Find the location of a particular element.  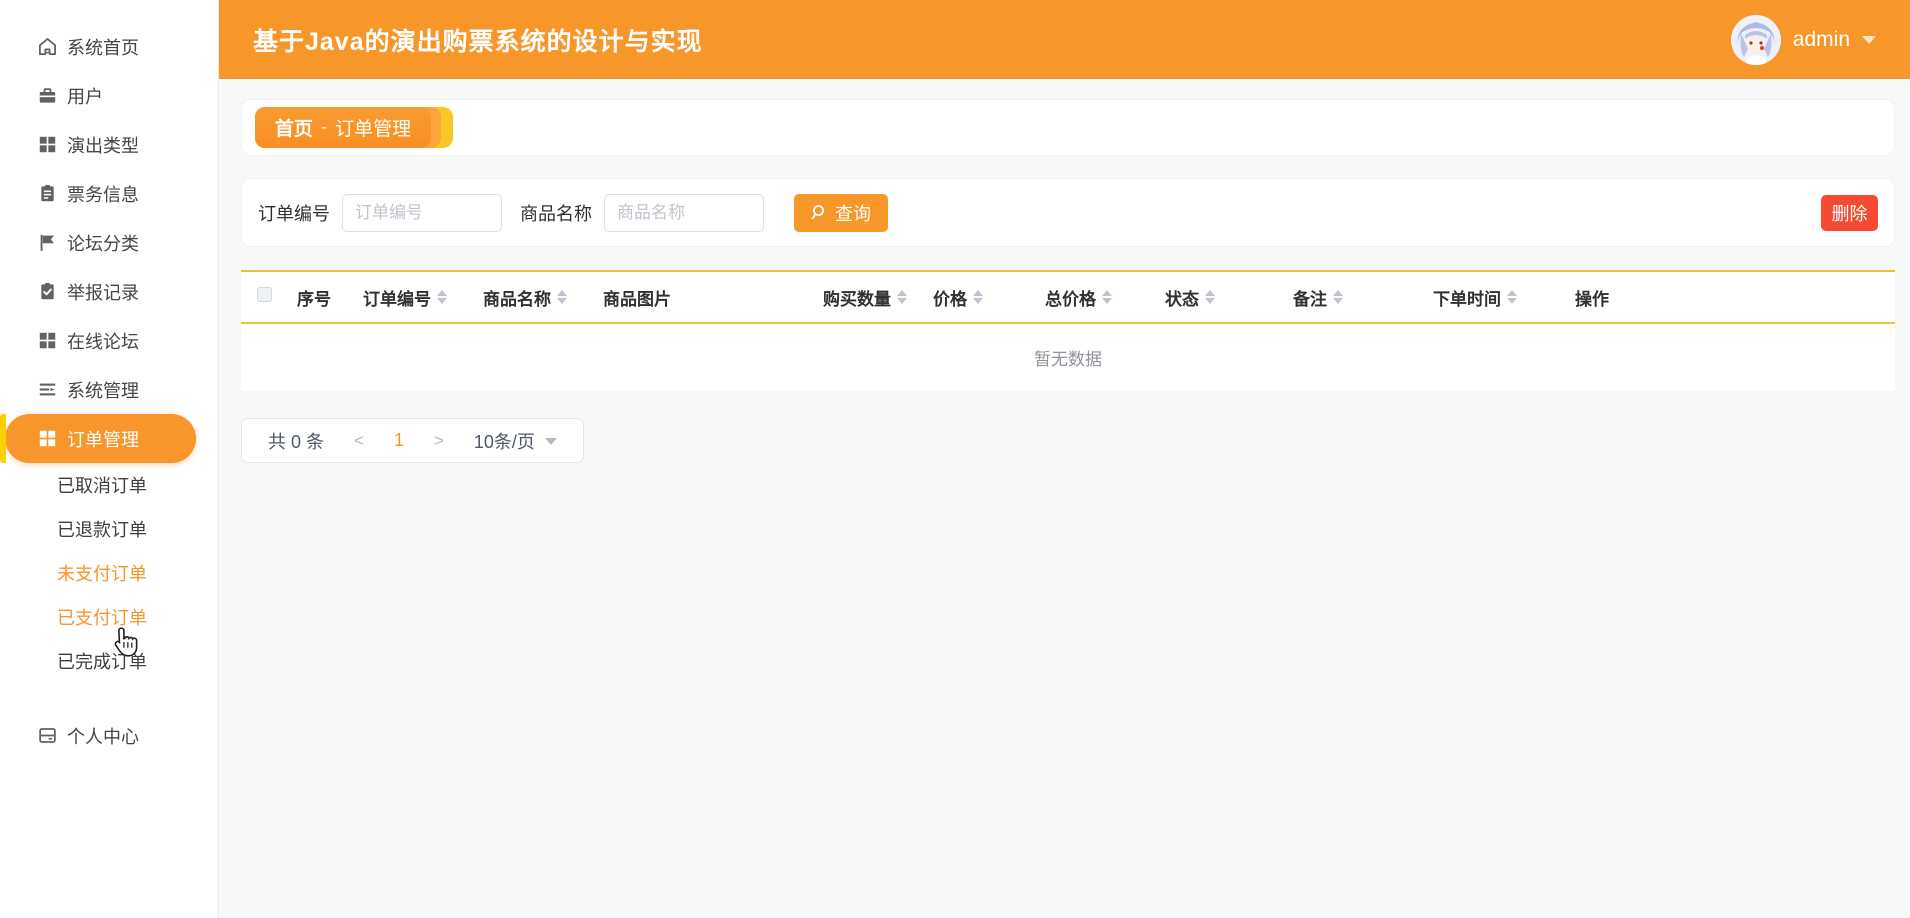

breadcrumb-card: 首页 - 订单管理 is located at coordinates (1068, 127).